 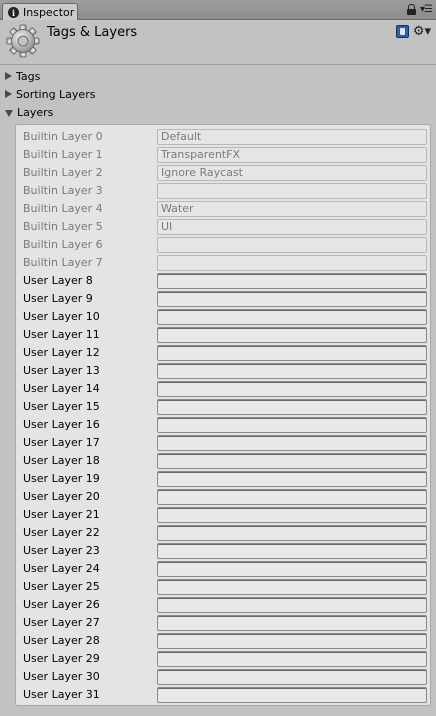 I want to click on builtin-layer-name-field: Ignore Raycast, so click(x=292, y=173).